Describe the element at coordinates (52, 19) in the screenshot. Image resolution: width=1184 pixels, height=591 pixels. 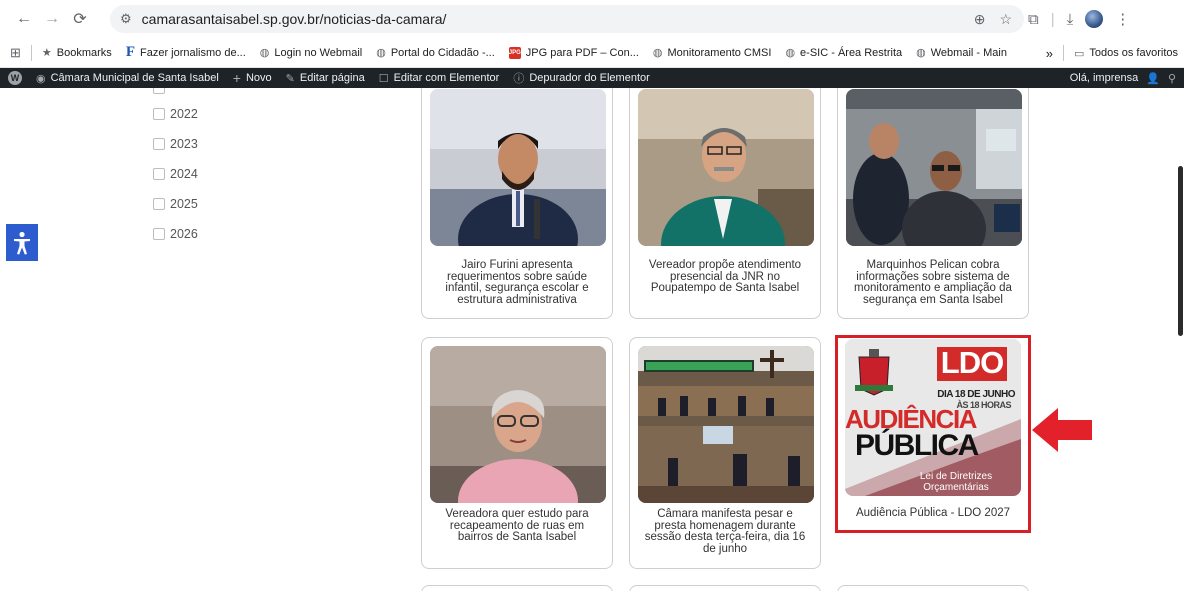
I see `forward-icon: →` at that location.